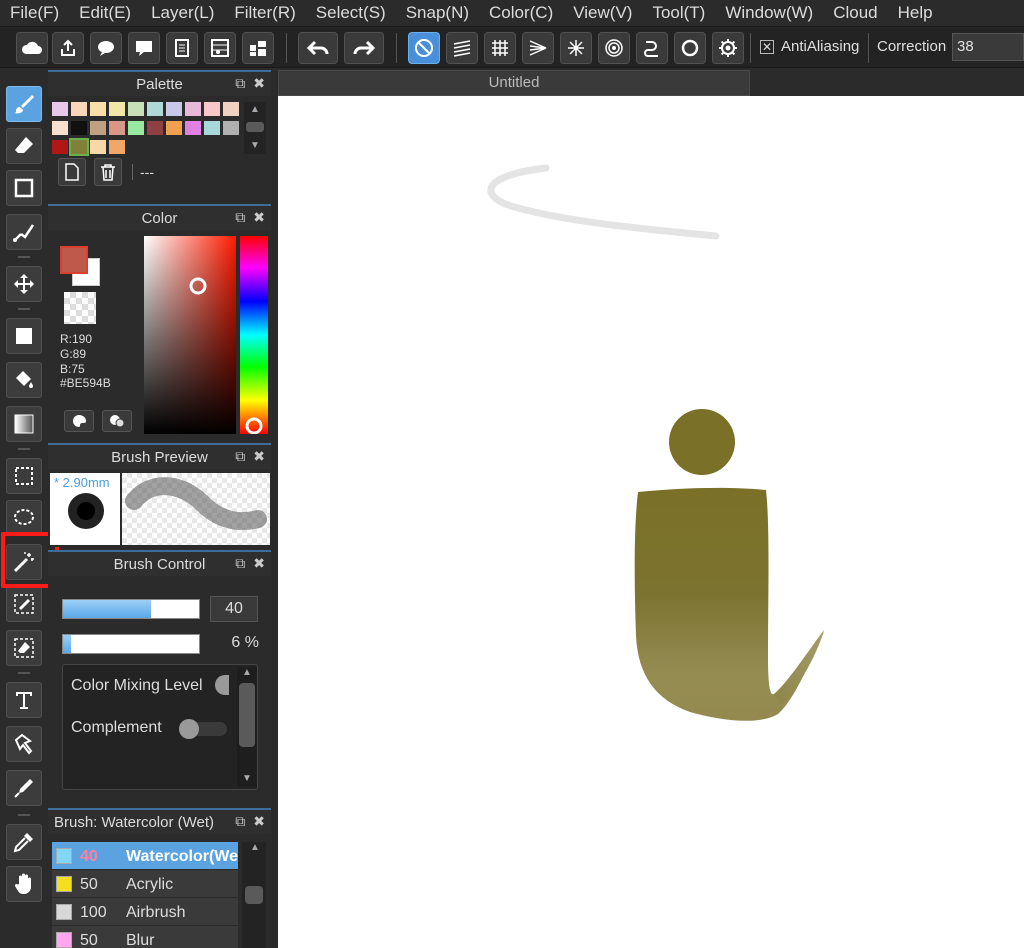  I want to click on antialiasing-checkbox: ✕, so click(767, 47).